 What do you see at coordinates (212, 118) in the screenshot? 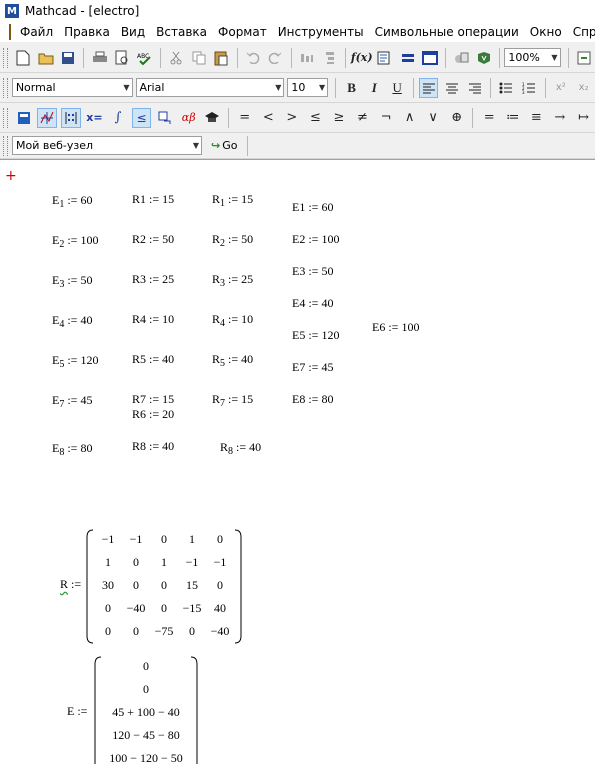
I see `symbolic-icon` at bounding box center [212, 118].